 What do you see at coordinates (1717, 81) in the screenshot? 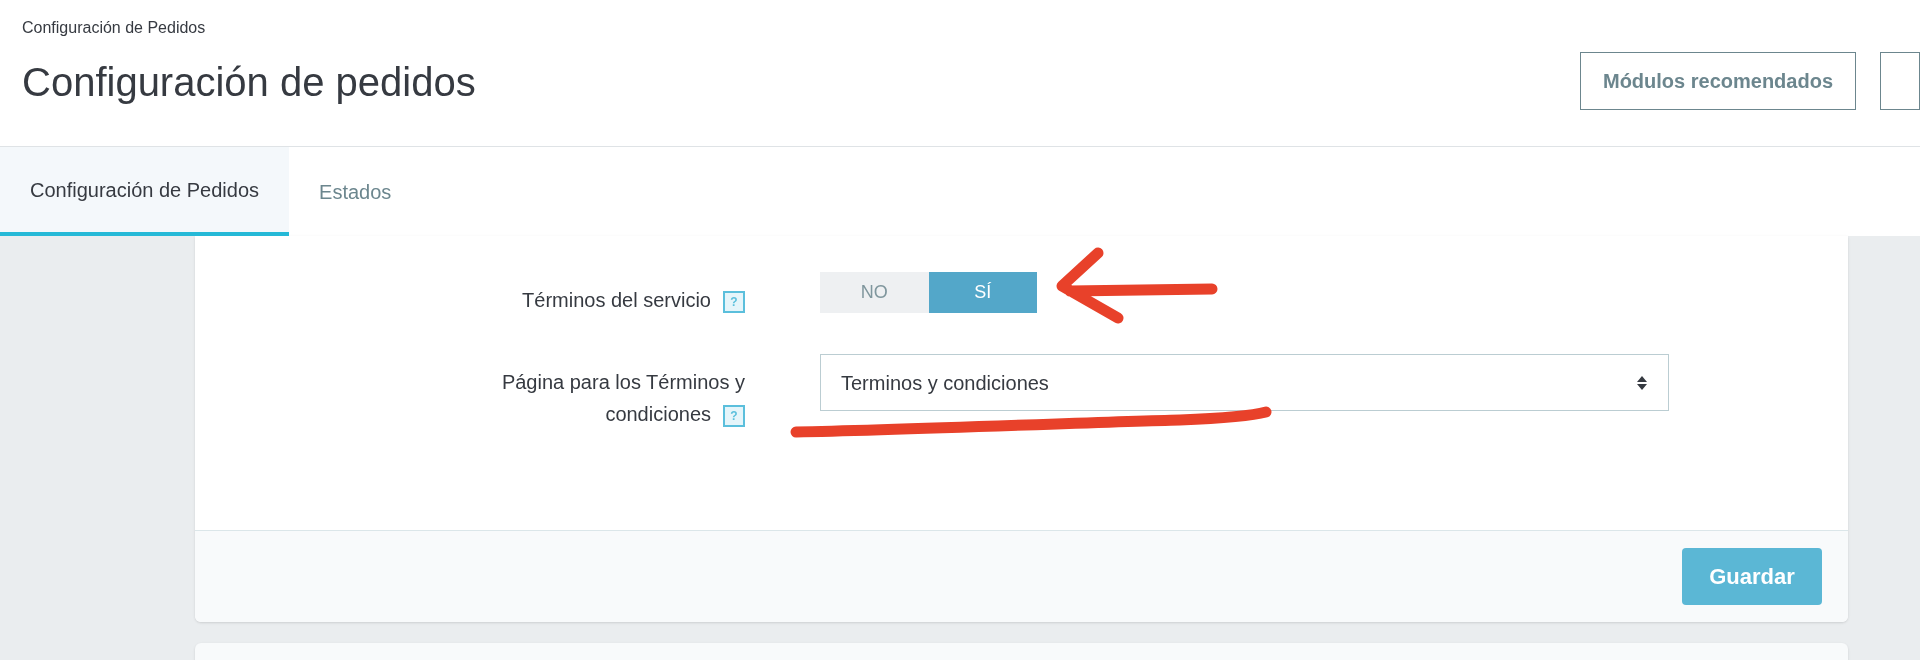
I see `header-button: Módulos recomendados` at bounding box center [1717, 81].